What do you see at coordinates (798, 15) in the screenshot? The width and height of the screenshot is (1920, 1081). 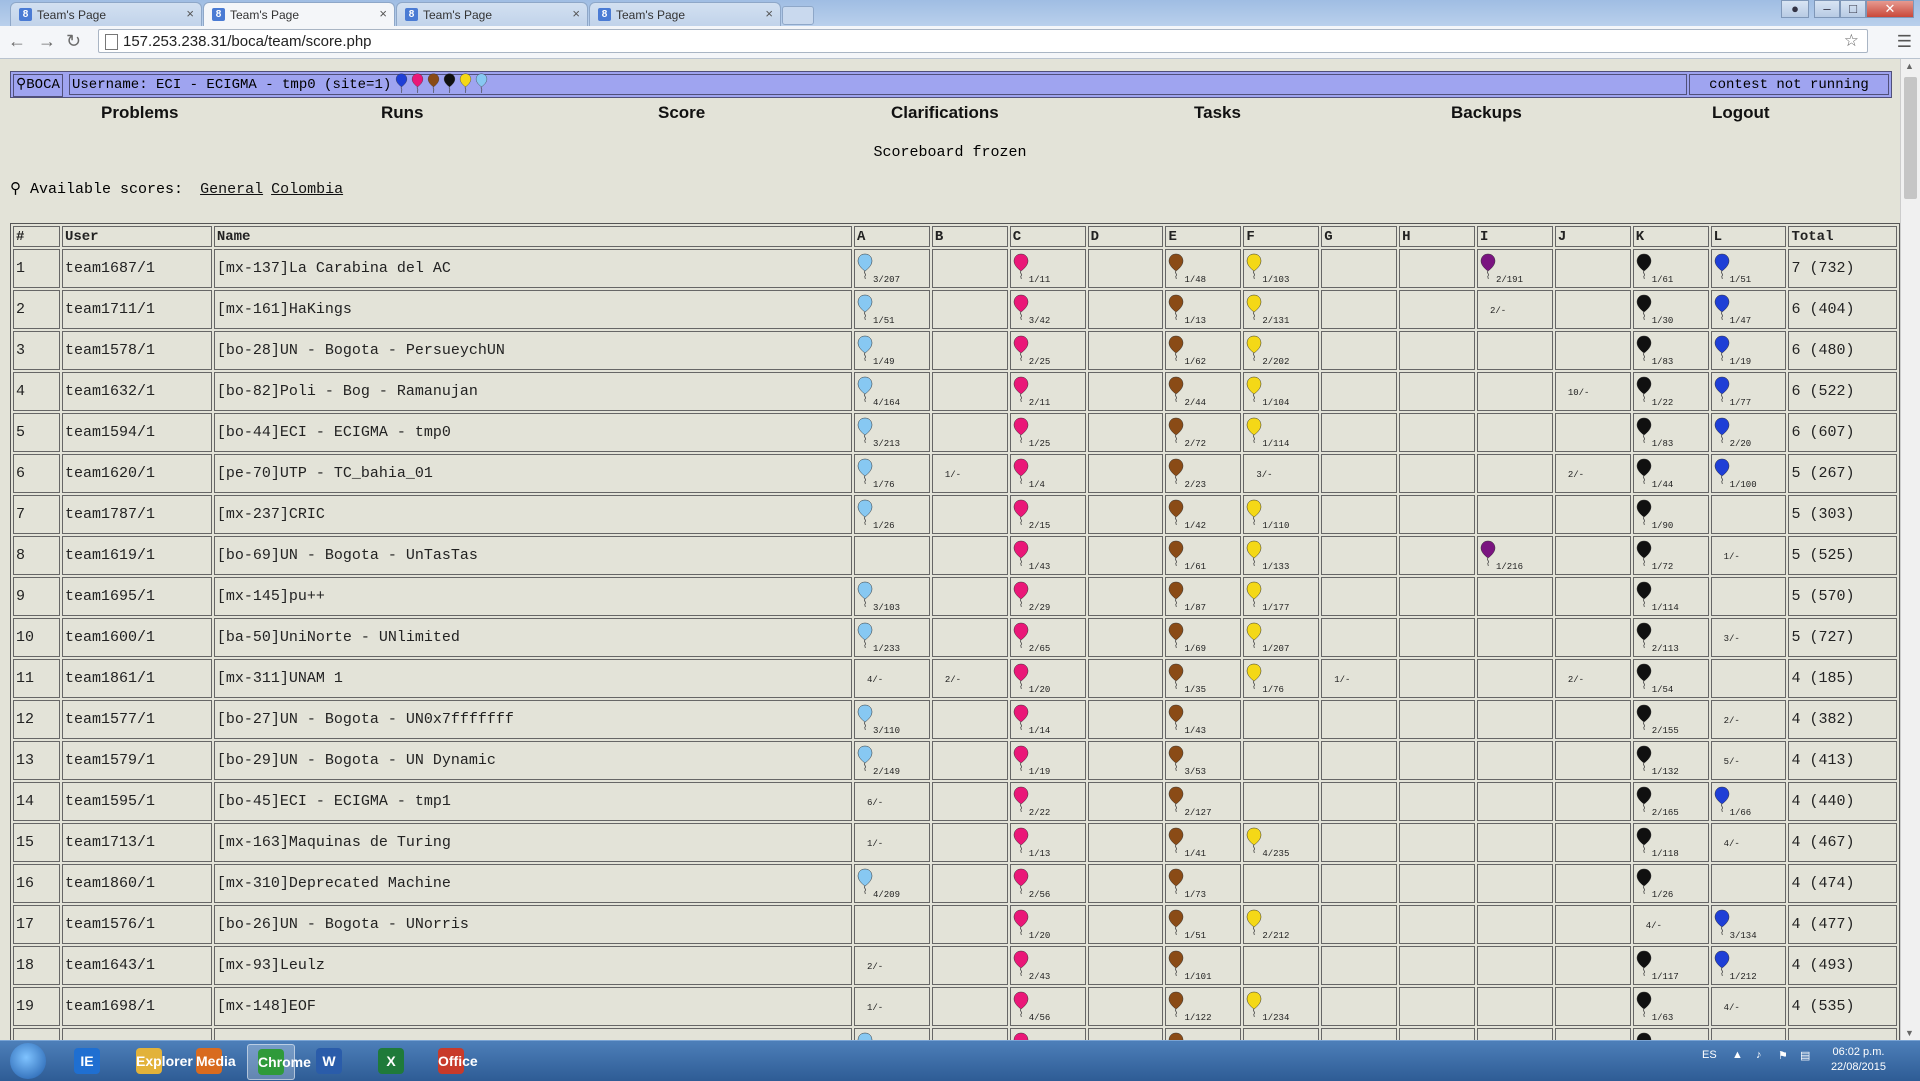 I see `new-tab-button` at bounding box center [798, 15].